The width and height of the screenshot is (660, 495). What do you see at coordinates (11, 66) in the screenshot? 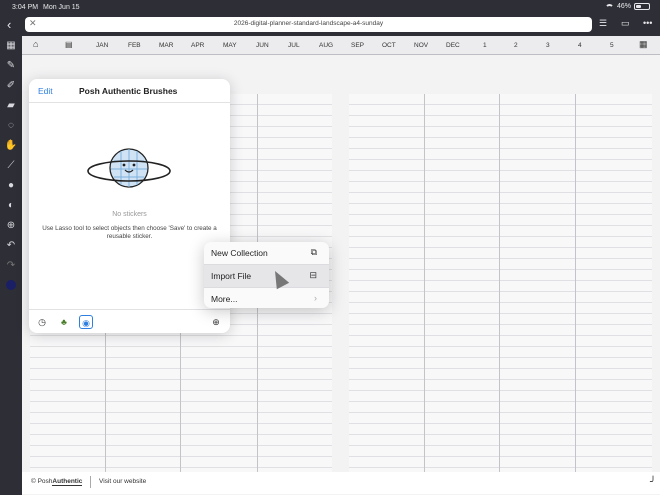
I see `pen-icon: ✎` at bounding box center [11, 66].